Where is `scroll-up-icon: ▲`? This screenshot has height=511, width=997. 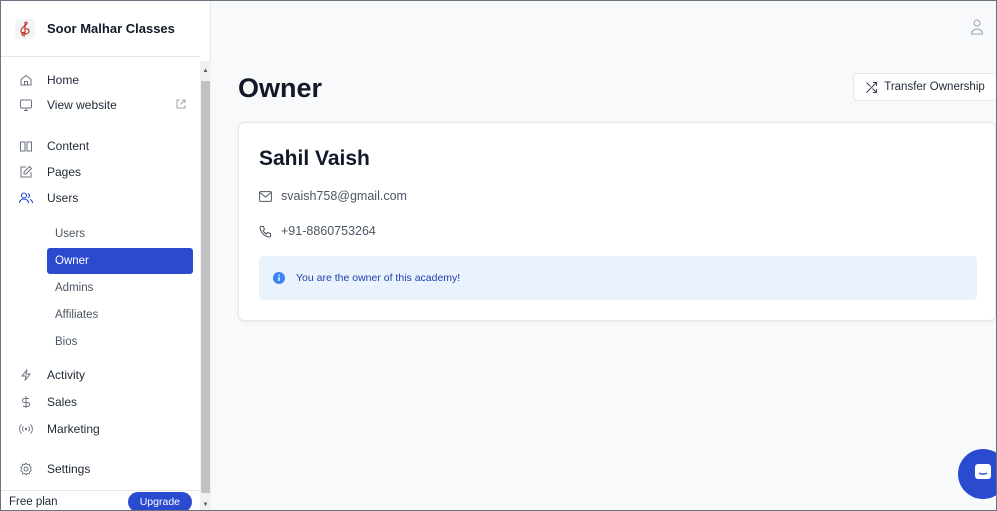 scroll-up-icon: ▲ is located at coordinates (205, 71).